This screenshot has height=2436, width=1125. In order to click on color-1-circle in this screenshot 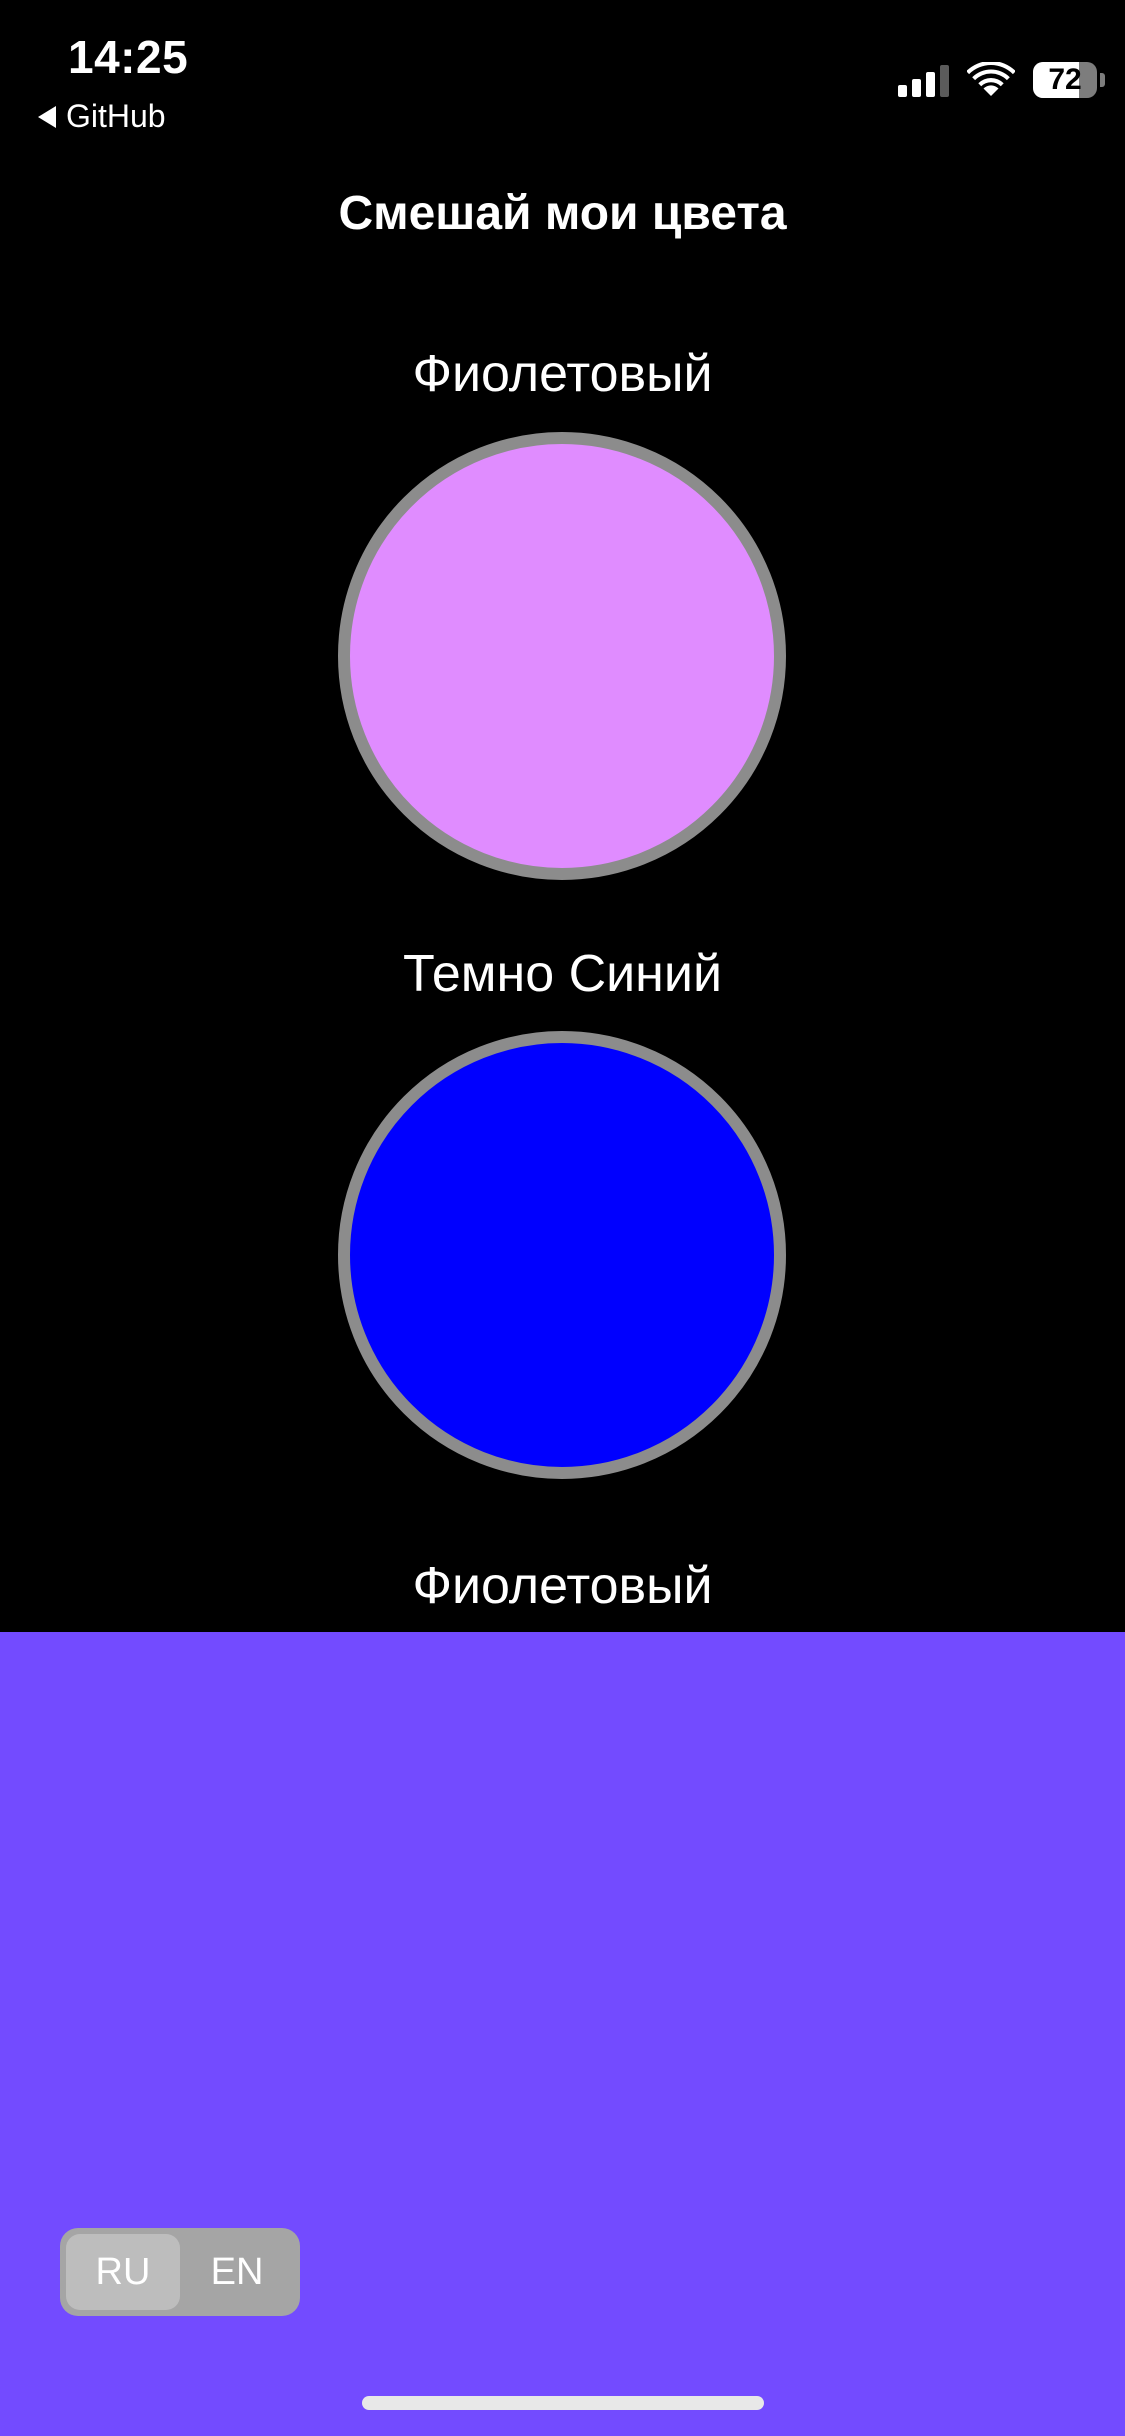, I will do `click(562, 656)`.